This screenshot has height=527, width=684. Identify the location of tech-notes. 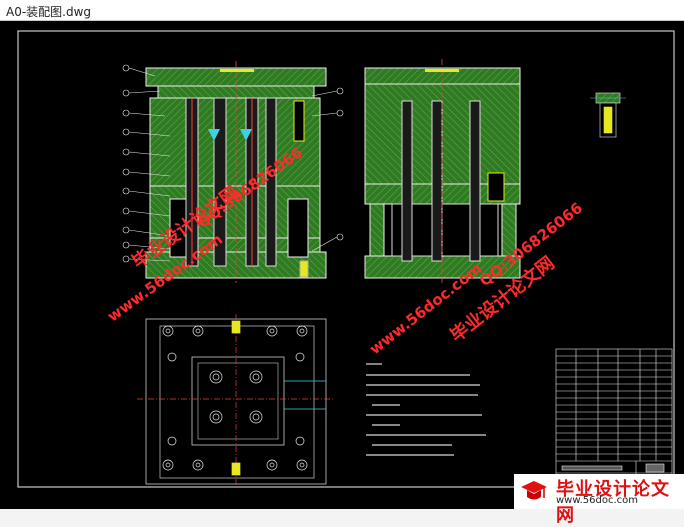
(426, 409).